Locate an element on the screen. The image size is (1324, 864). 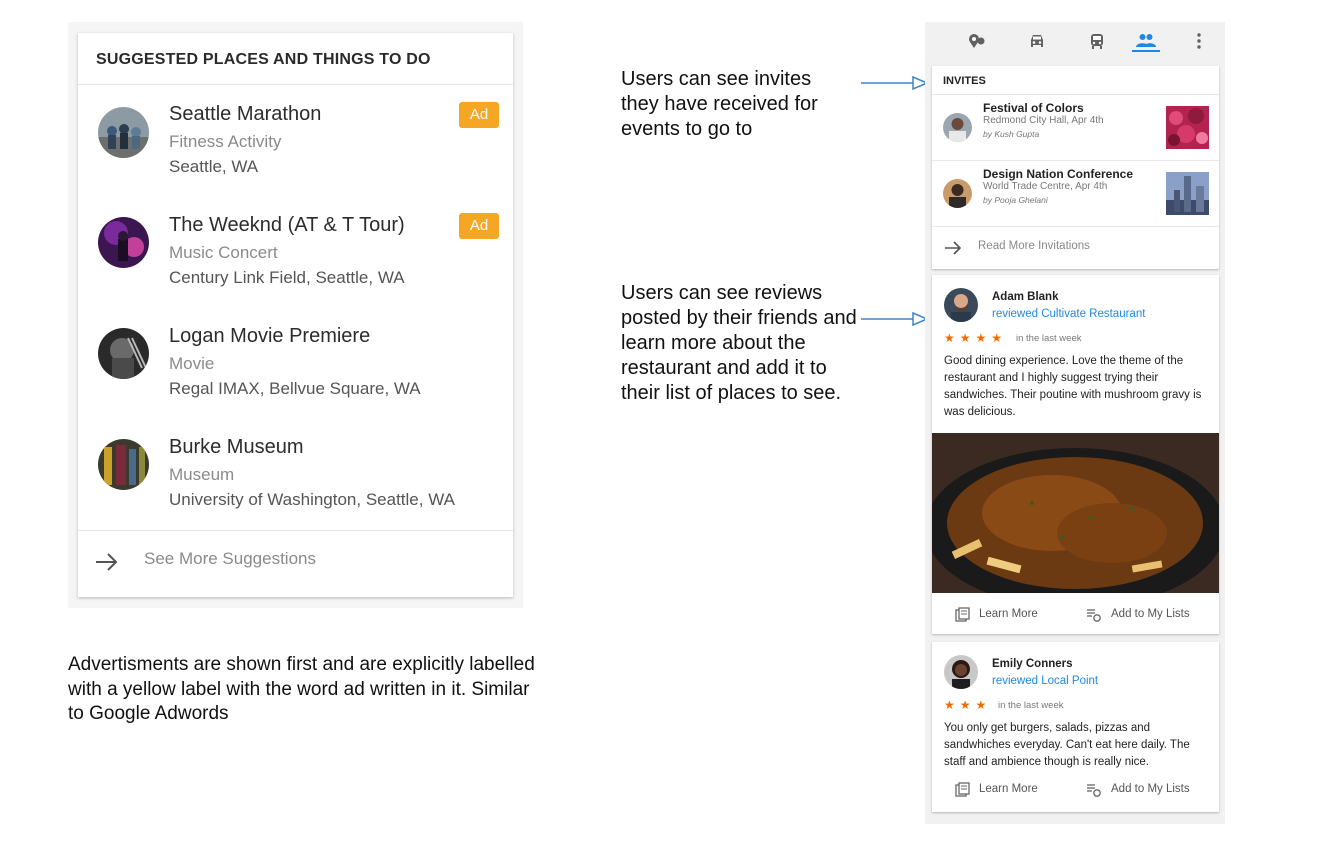
suggestion-title: Logan Movie Premiere is located at coordinates (270, 336).